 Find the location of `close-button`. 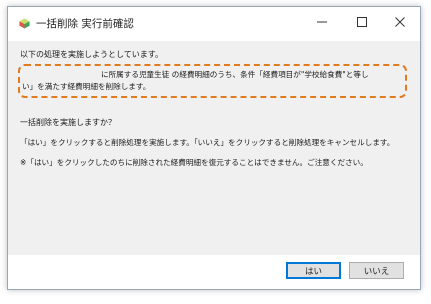

close-button is located at coordinates (400, 22).